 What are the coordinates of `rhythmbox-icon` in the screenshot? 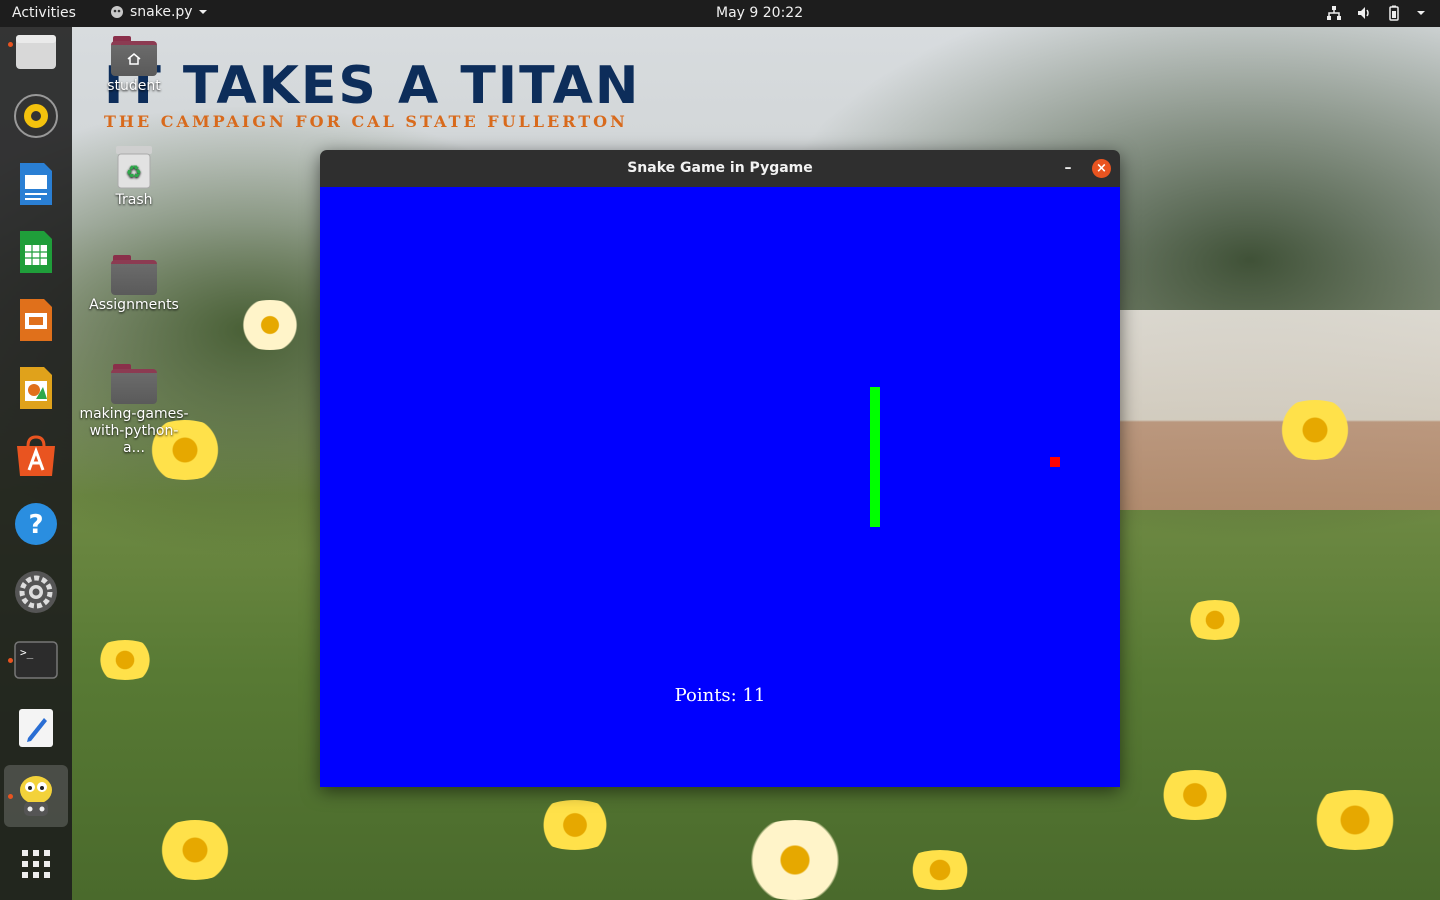 It's located at (36, 116).